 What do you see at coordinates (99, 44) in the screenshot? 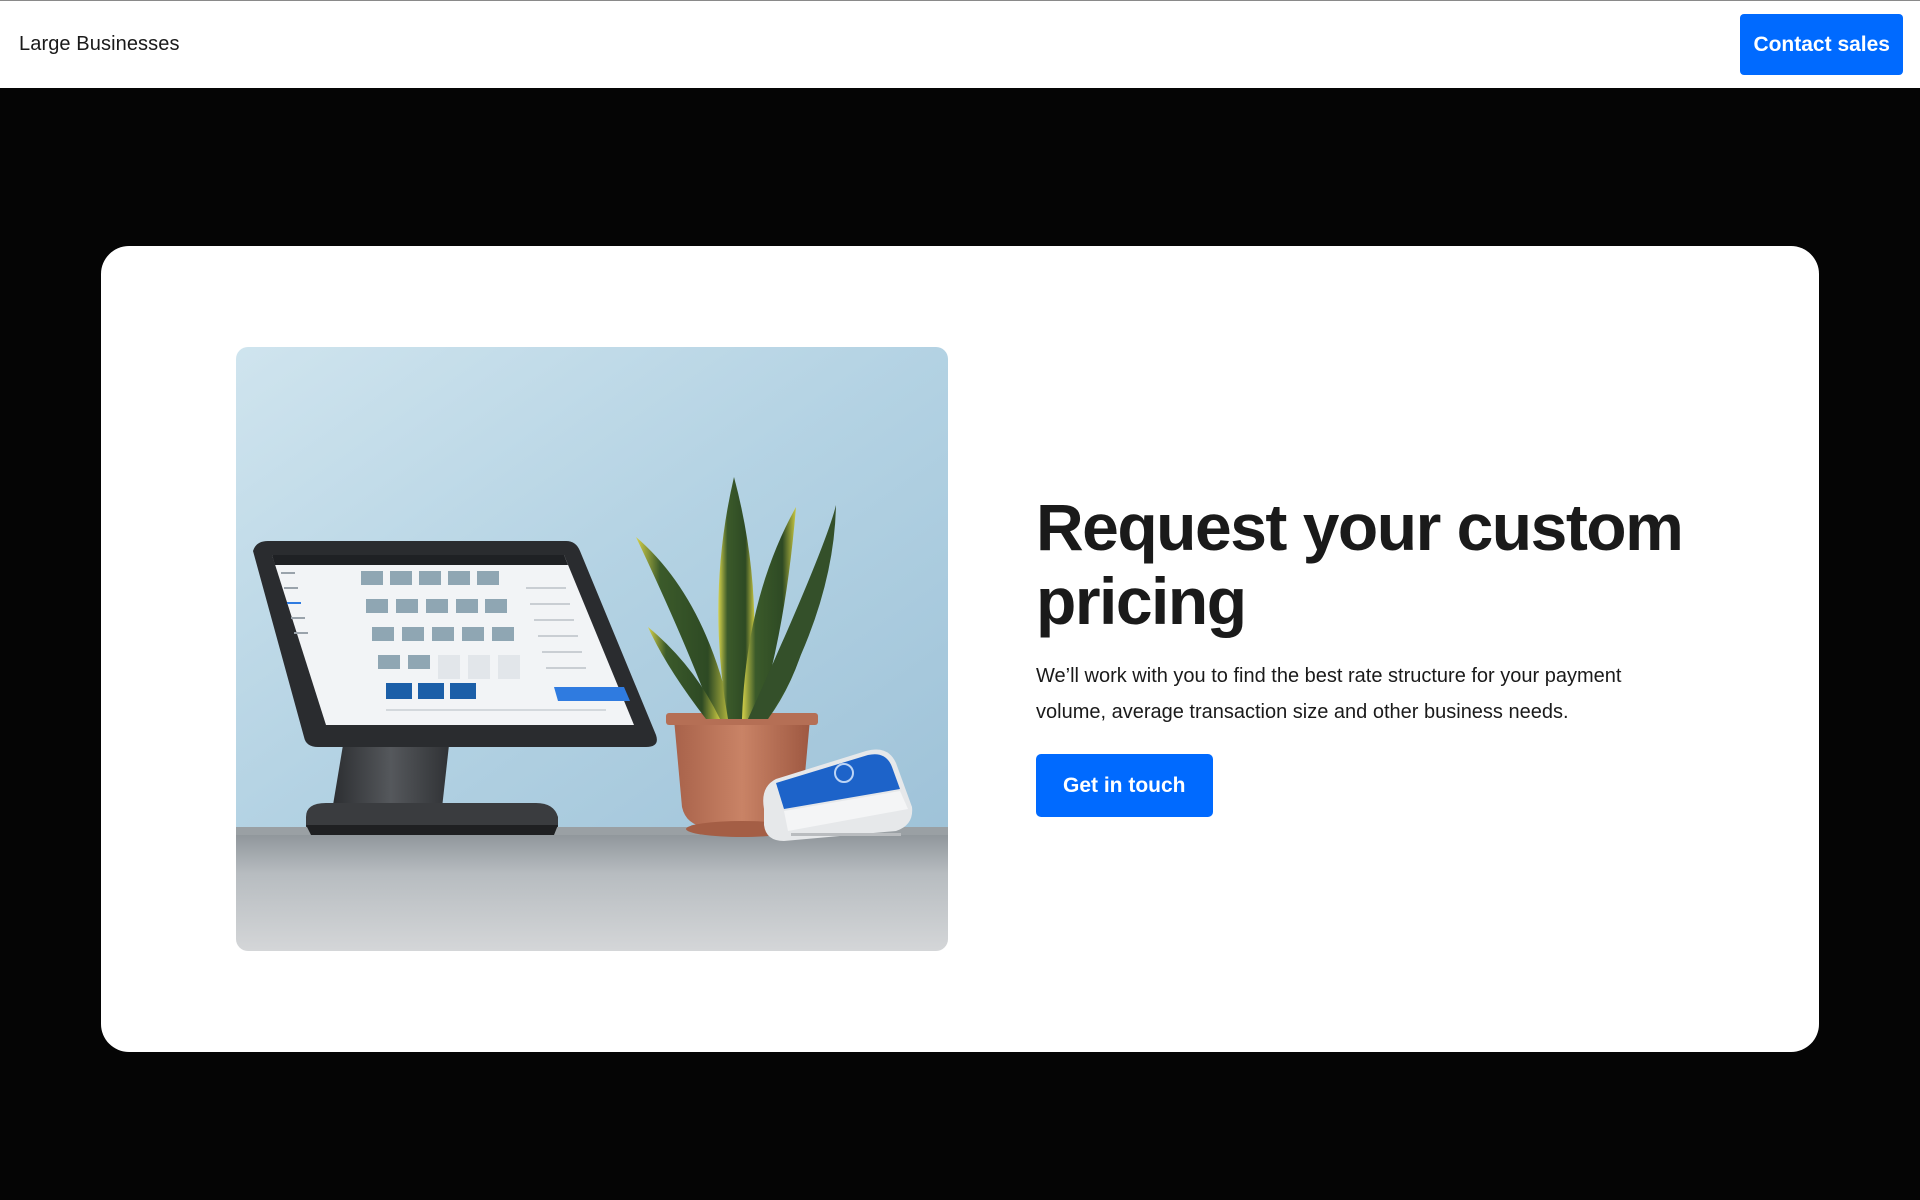
I see `page-section-title: Large Businesses` at bounding box center [99, 44].